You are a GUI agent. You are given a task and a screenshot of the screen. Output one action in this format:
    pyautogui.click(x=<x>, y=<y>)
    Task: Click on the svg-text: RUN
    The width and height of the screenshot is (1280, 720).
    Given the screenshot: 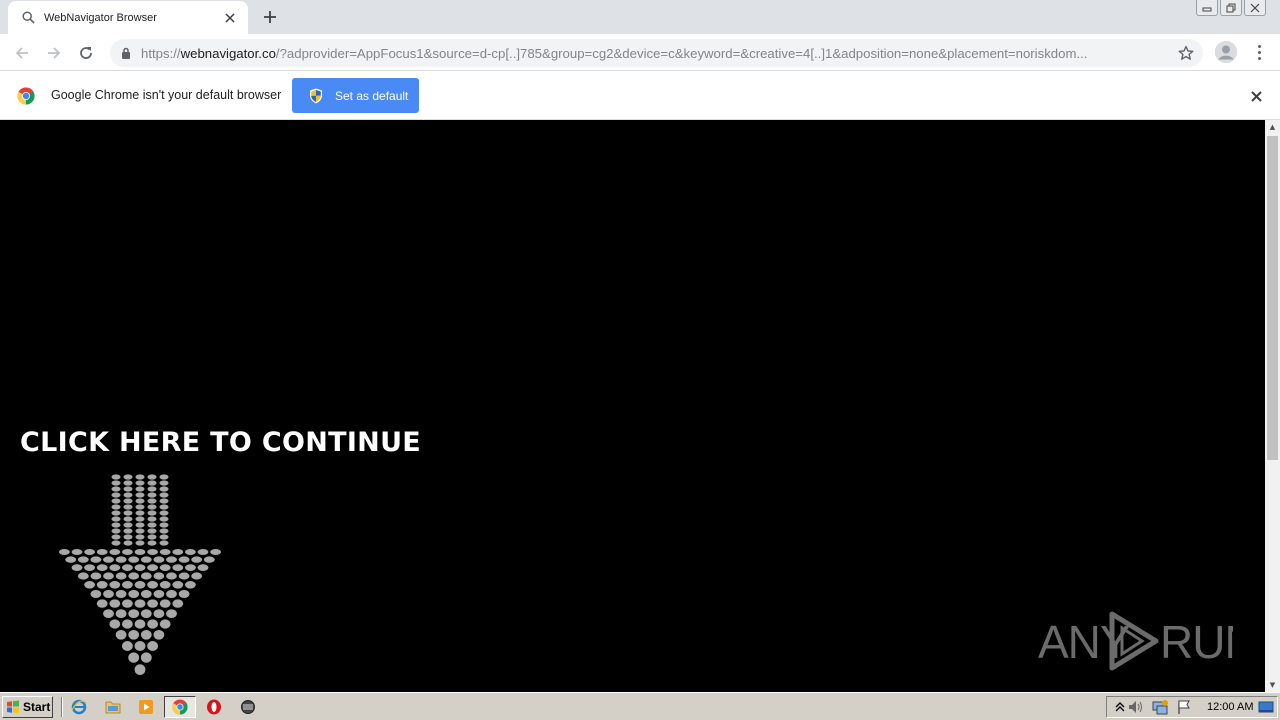 What is the action you would take?
    pyautogui.click(x=1196, y=642)
    